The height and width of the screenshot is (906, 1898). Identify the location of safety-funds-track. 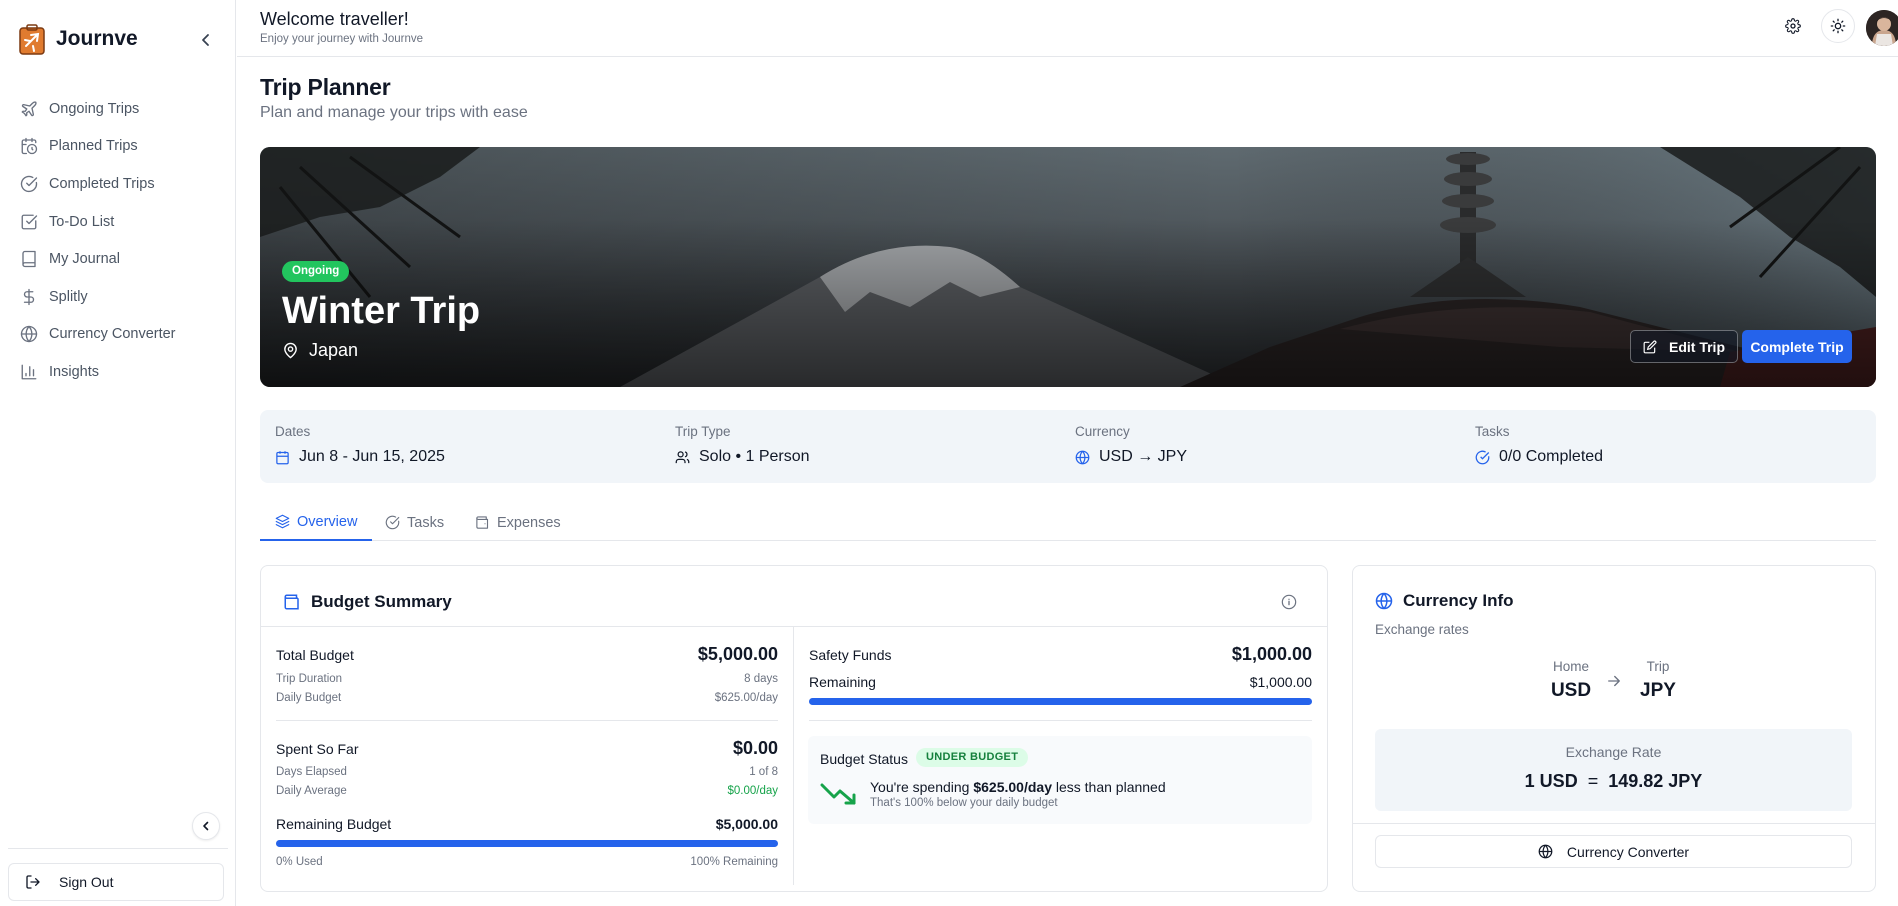
(1060, 701).